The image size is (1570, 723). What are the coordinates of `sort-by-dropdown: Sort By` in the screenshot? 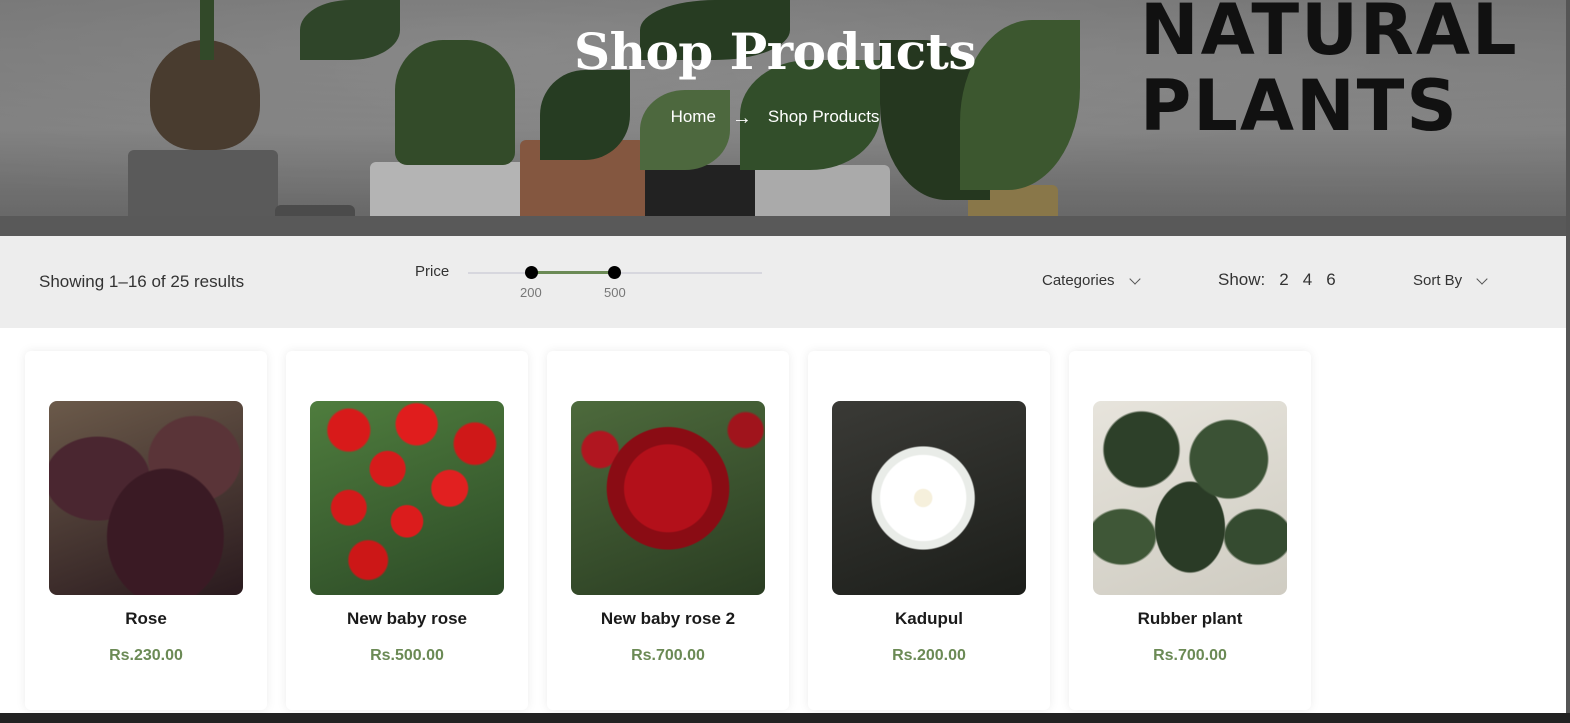 It's located at (1450, 280).